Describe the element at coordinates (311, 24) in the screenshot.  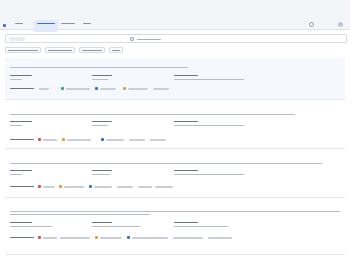
I see `notification-icon` at that location.